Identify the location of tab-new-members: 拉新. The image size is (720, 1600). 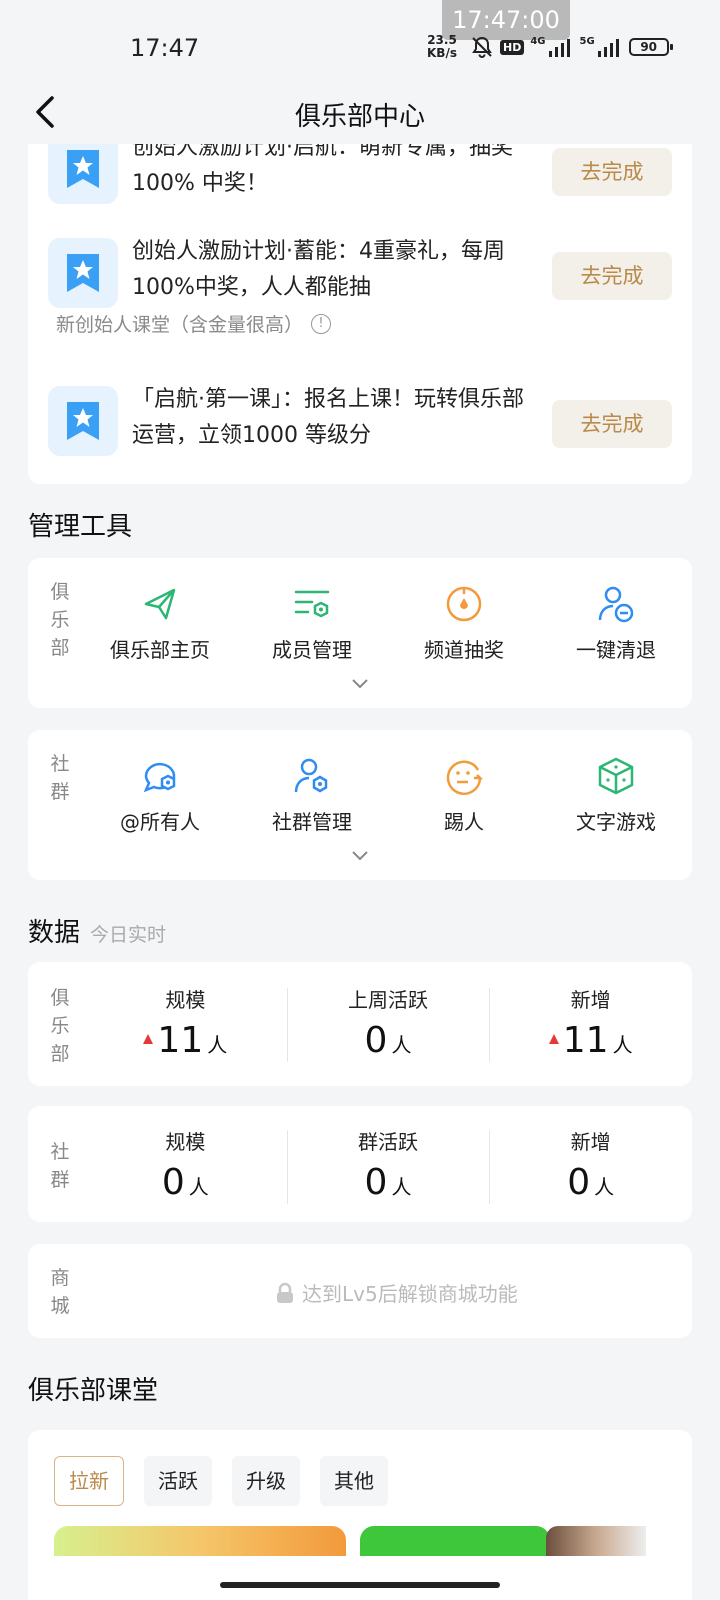
(89, 1481).